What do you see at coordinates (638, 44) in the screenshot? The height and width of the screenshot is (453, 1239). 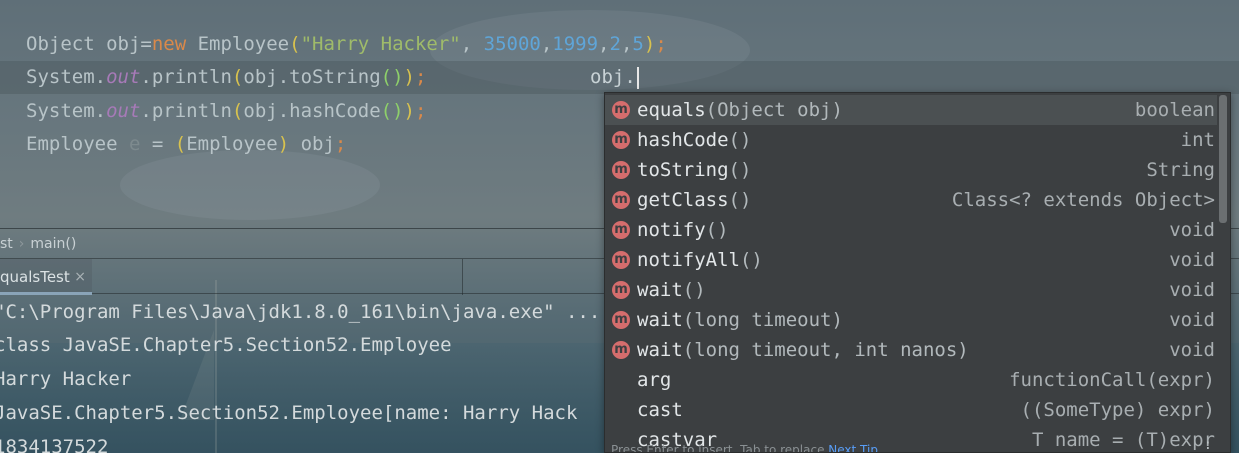 I see `number-token: 5` at bounding box center [638, 44].